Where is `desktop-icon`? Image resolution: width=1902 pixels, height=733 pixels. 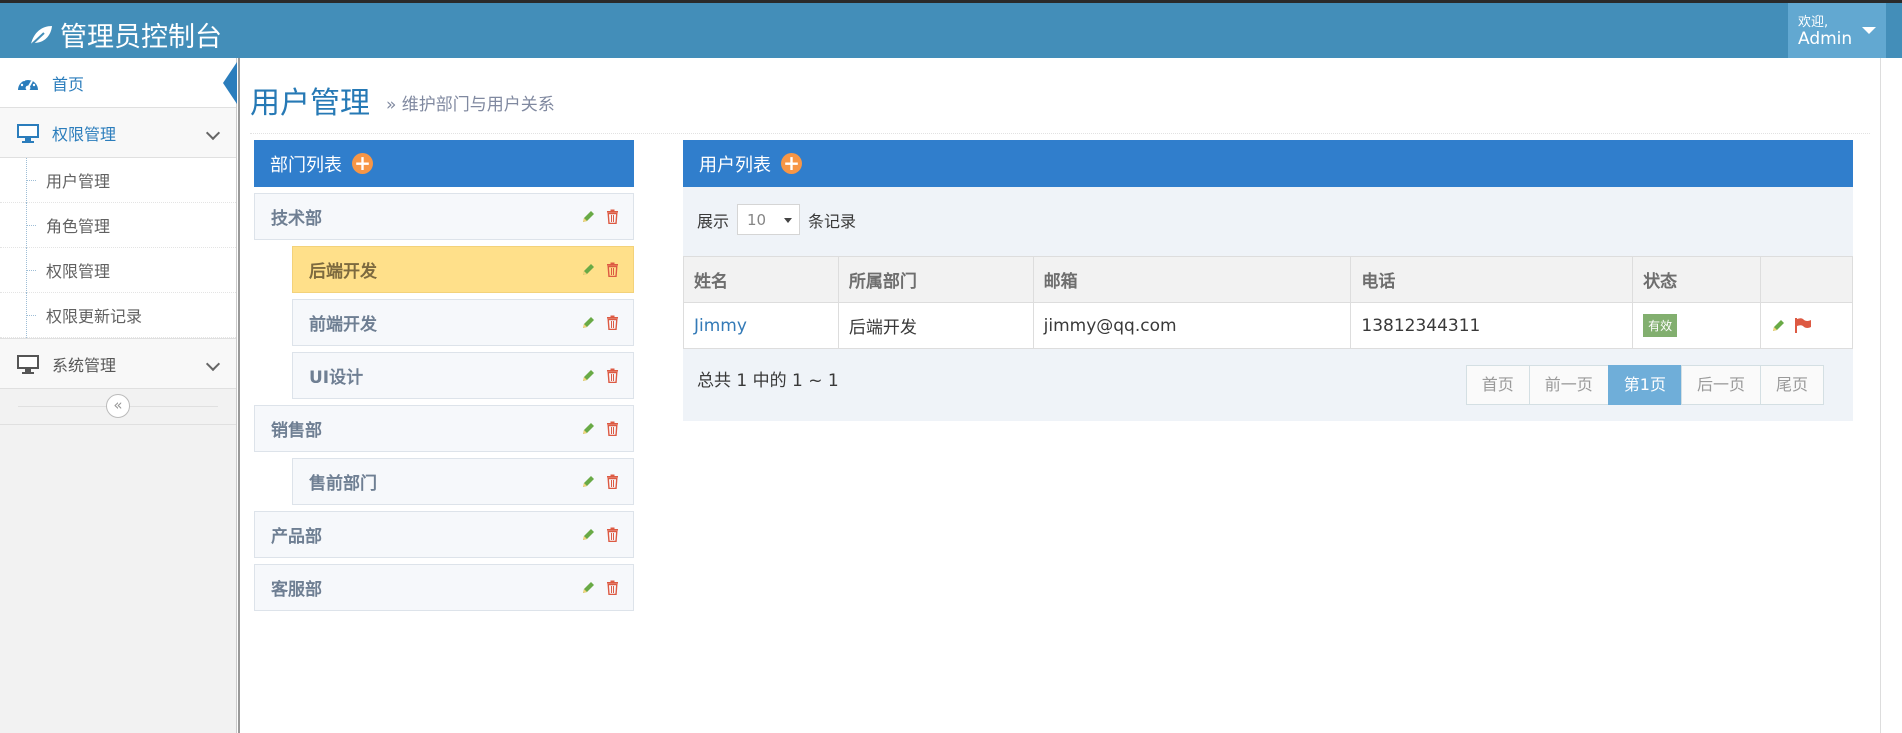 desktop-icon is located at coordinates (28, 364).